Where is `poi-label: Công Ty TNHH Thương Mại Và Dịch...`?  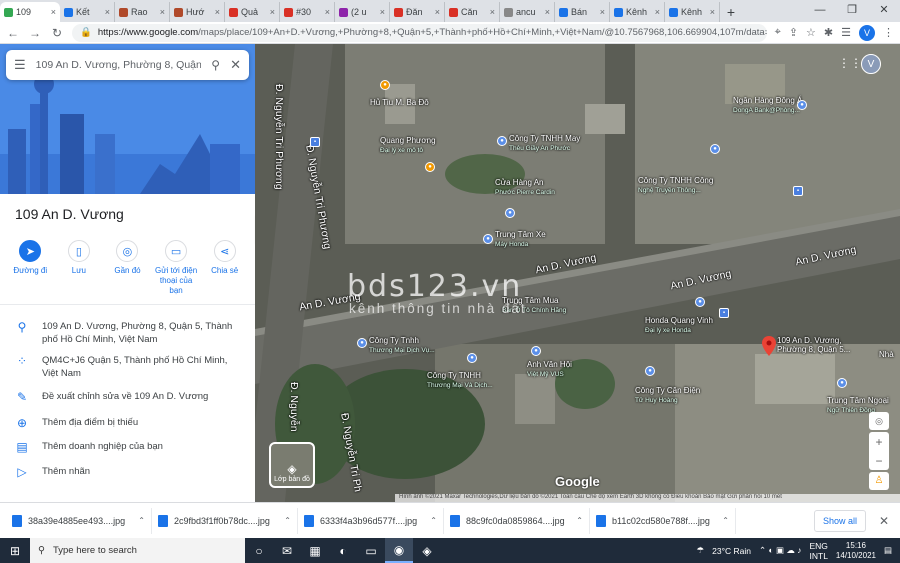 poi-label: Công Ty TNHH Thương Mại Và Dịch... is located at coordinates (460, 380).